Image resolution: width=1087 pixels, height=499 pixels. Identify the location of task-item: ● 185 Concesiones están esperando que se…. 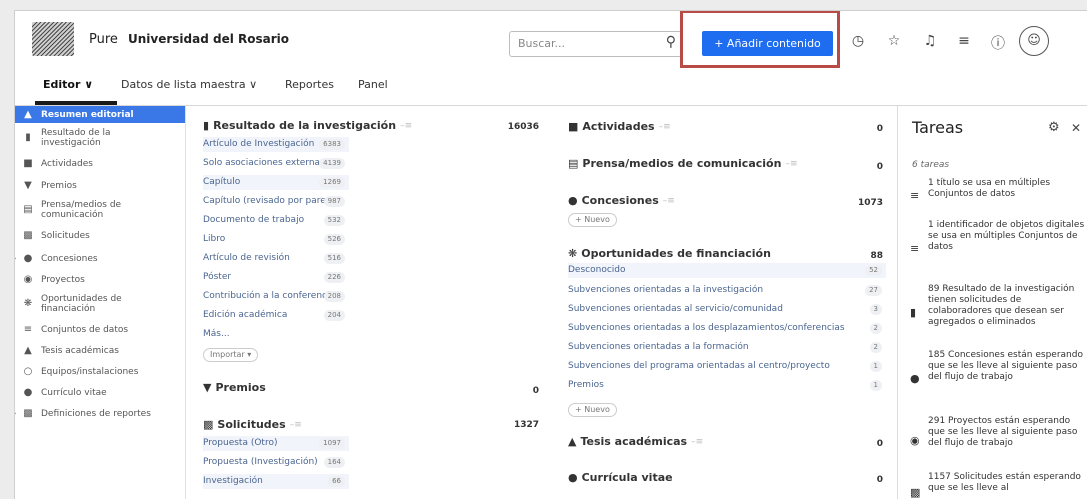
(992, 378).